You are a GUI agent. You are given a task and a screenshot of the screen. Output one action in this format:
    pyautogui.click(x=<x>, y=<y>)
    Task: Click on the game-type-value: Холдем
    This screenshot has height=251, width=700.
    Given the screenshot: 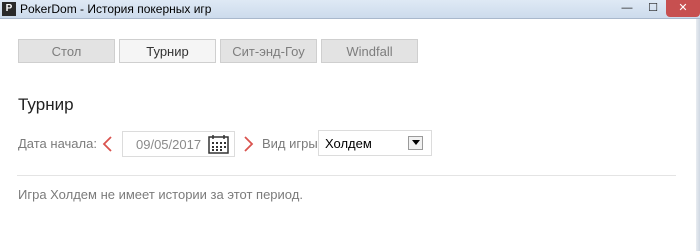 What is the action you would take?
    pyautogui.click(x=348, y=143)
    